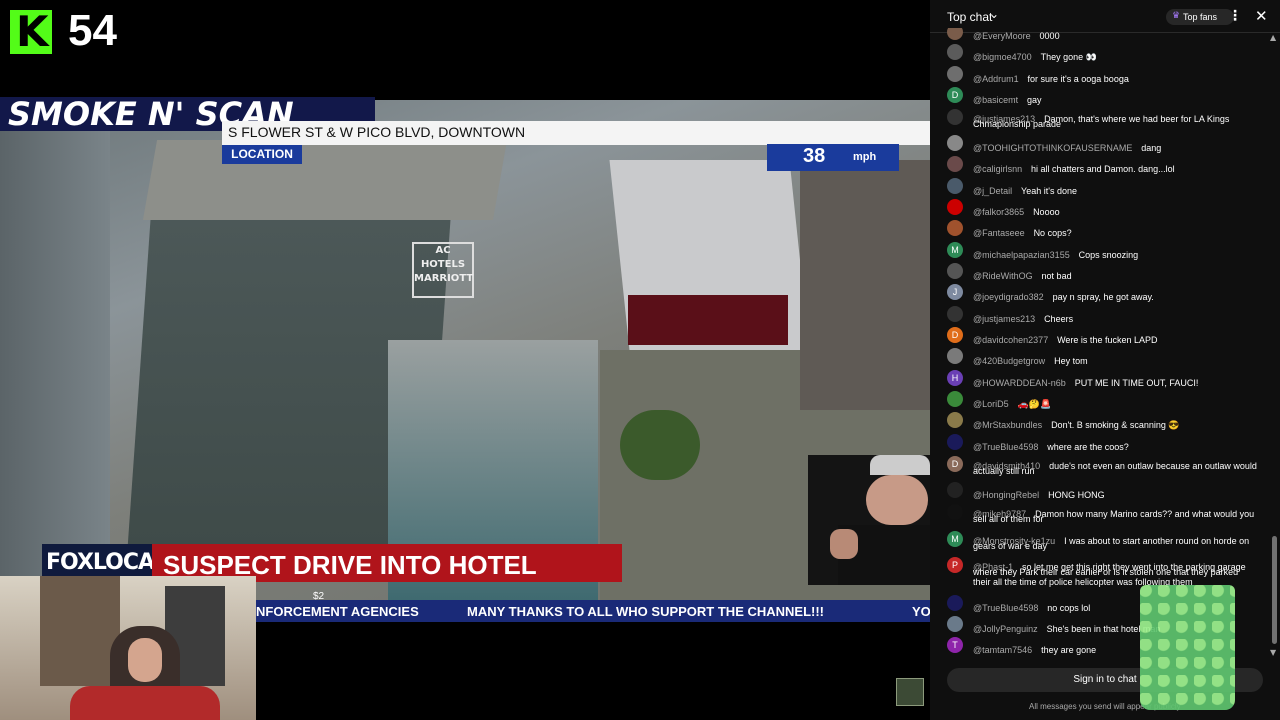 This screenshot has width=1280, height=720. I want to click on author-name: @tamtam7546, so click(1002, 650).